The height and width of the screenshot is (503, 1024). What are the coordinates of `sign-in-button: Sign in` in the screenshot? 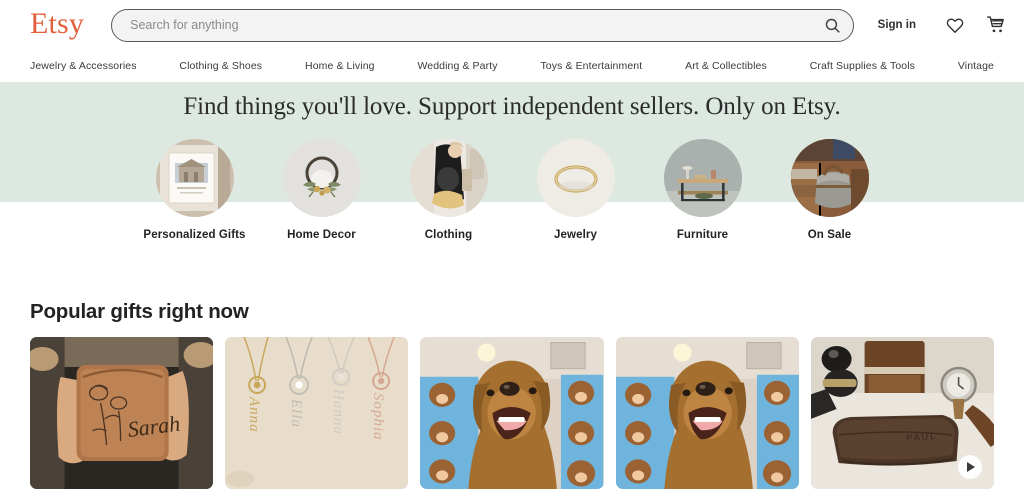 It's located at (897, 25).